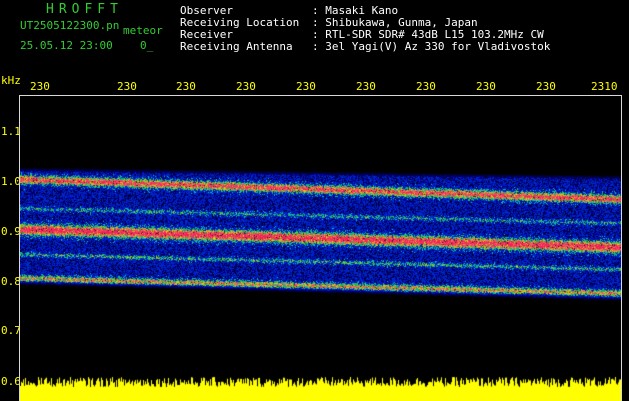 This screenshot has height=401, width=629. I want to click on location-value: : Shibukawa, Gunma, Japan, so click(395, 22).